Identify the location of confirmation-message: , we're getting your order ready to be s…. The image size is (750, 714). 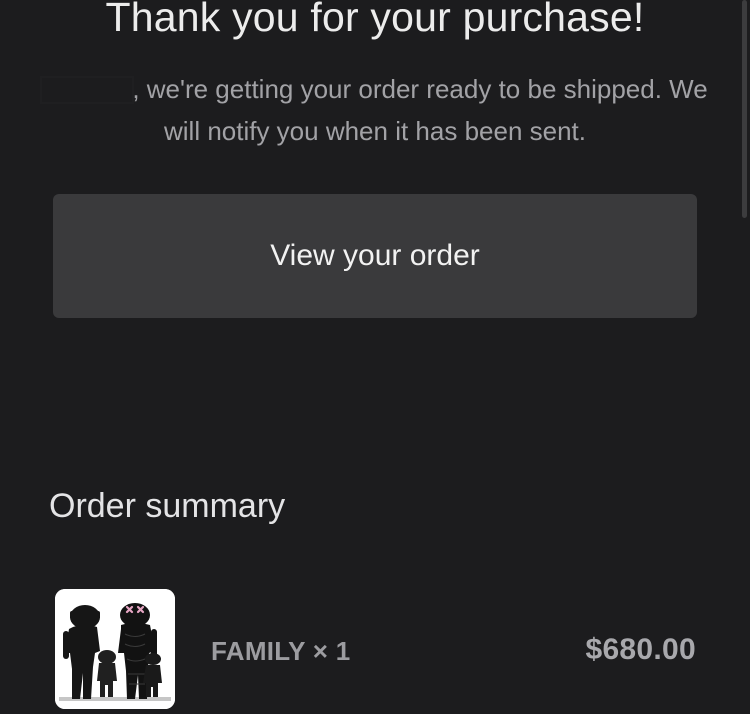
(375, 110).